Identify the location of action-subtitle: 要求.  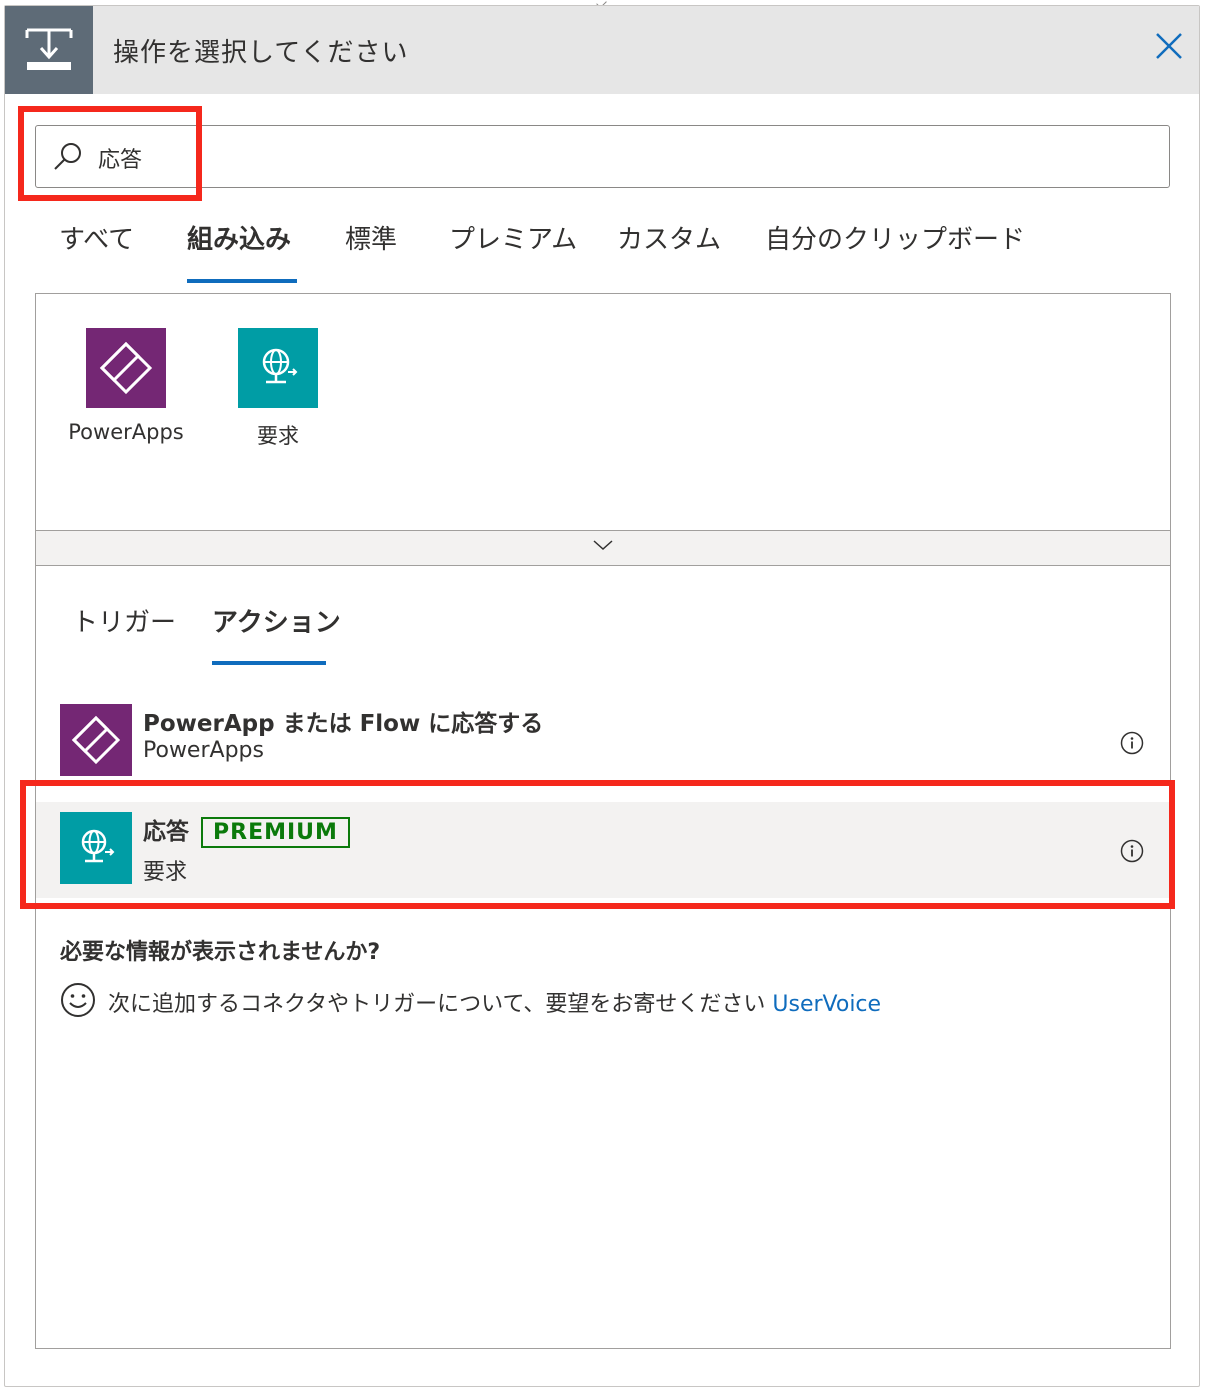
(165, 872).